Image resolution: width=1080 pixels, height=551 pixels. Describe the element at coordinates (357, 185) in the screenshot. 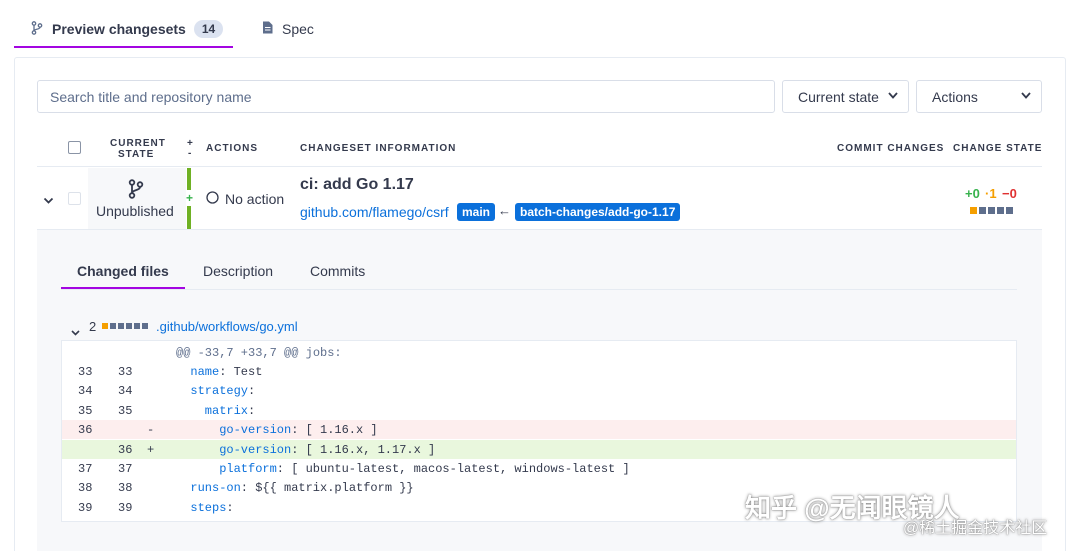

I see `changeset-title: ci: add Go 1.17` at that location.